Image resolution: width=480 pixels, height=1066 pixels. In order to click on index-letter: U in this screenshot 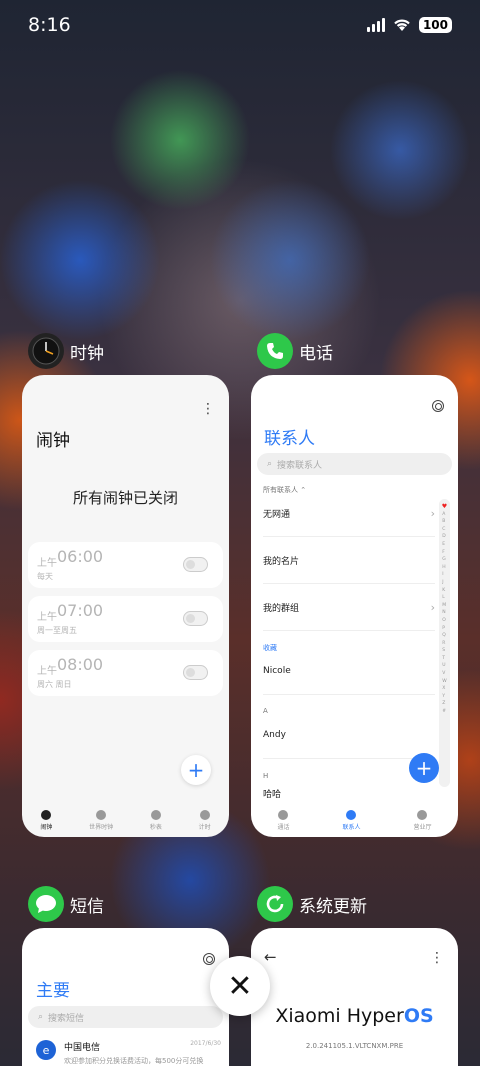, I will do `click(444, 666)`.